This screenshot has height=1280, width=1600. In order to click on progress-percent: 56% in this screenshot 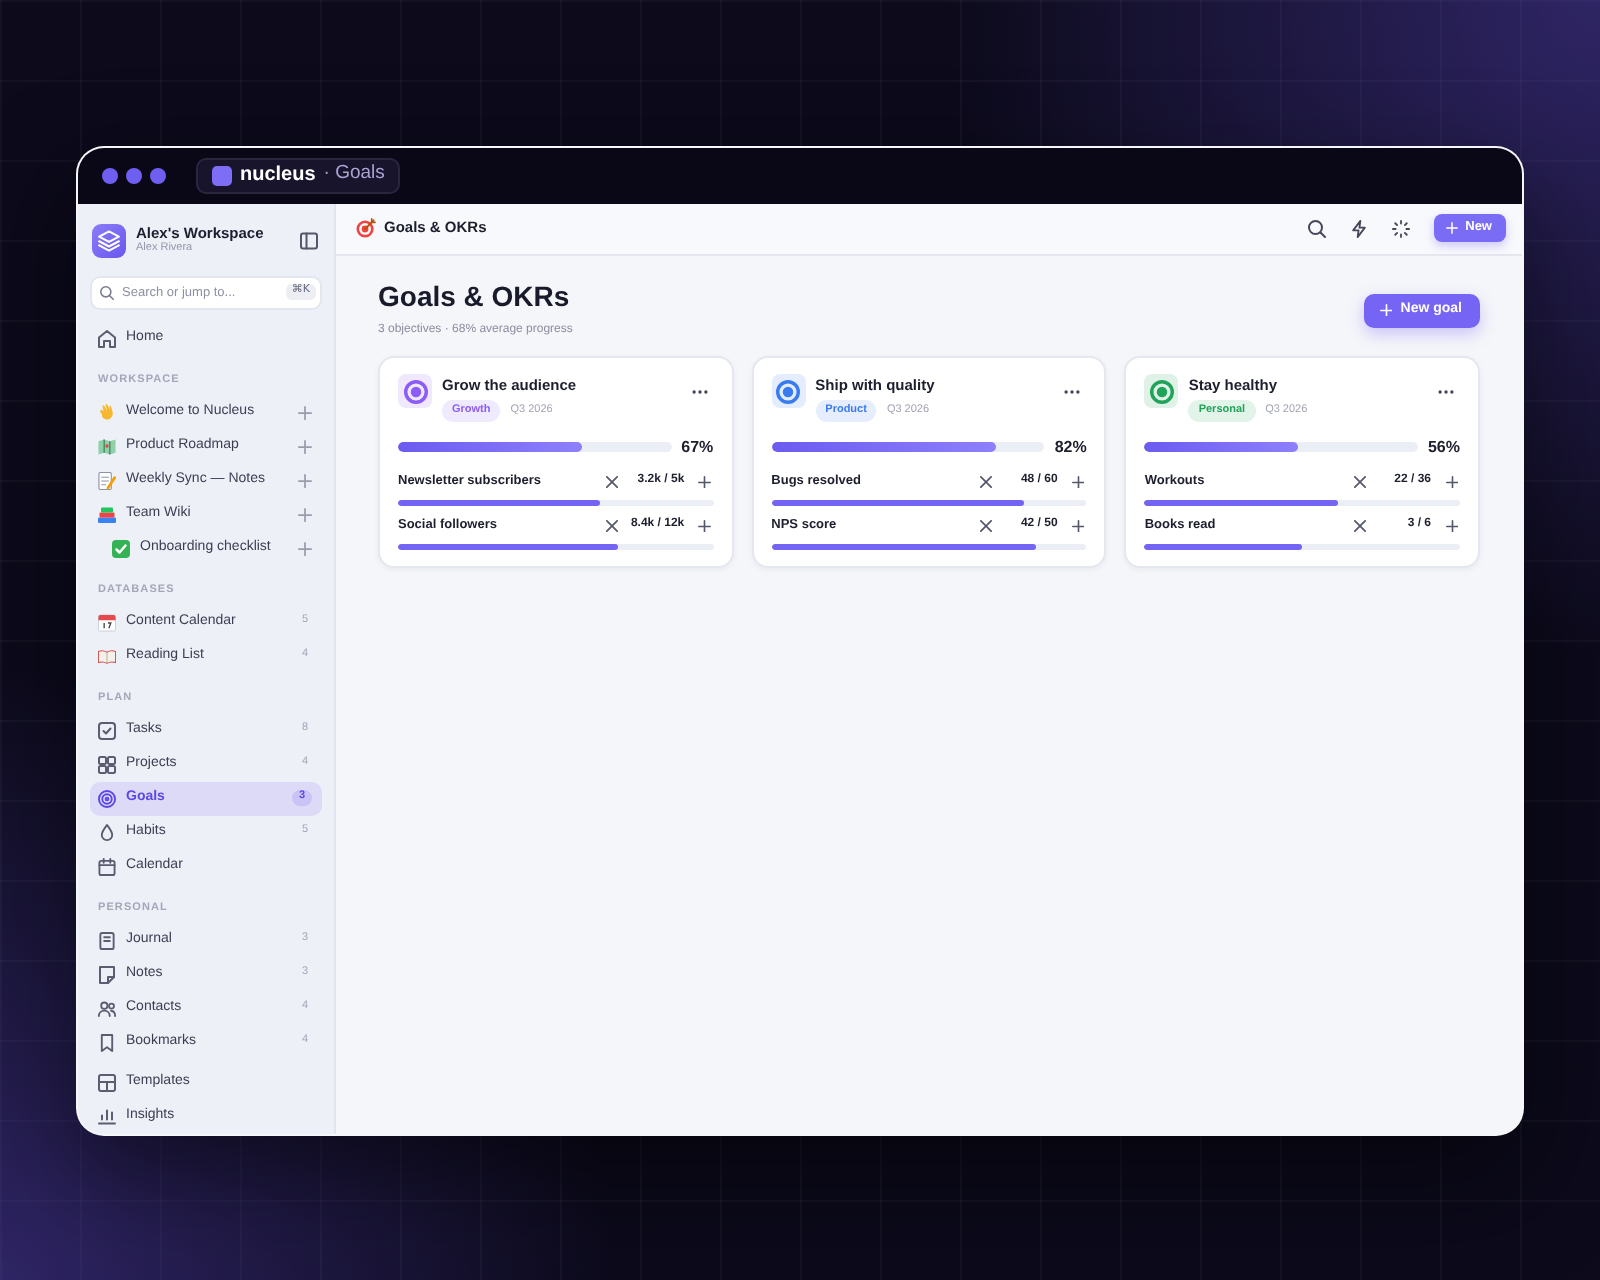, I will do `click(1443, 447)`.